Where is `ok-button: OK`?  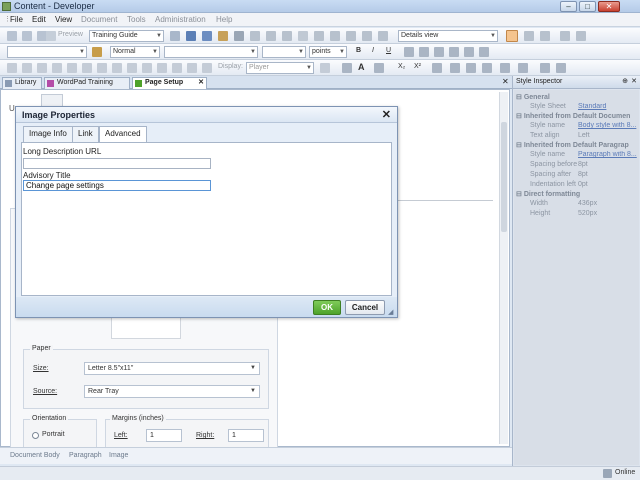 ok-button: OK is located at coordinates (327, 307).